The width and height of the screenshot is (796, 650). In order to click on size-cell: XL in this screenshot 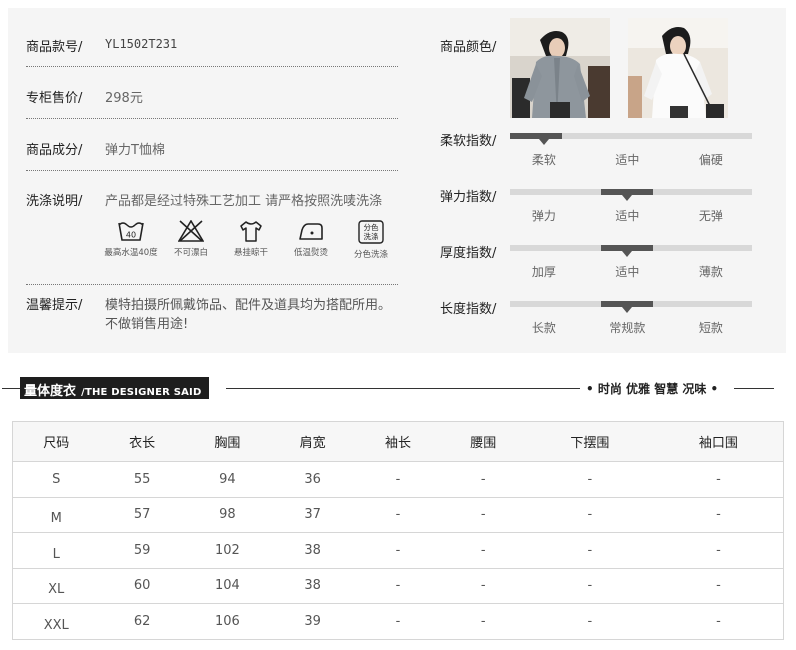, I will do `click(56, 586)`.